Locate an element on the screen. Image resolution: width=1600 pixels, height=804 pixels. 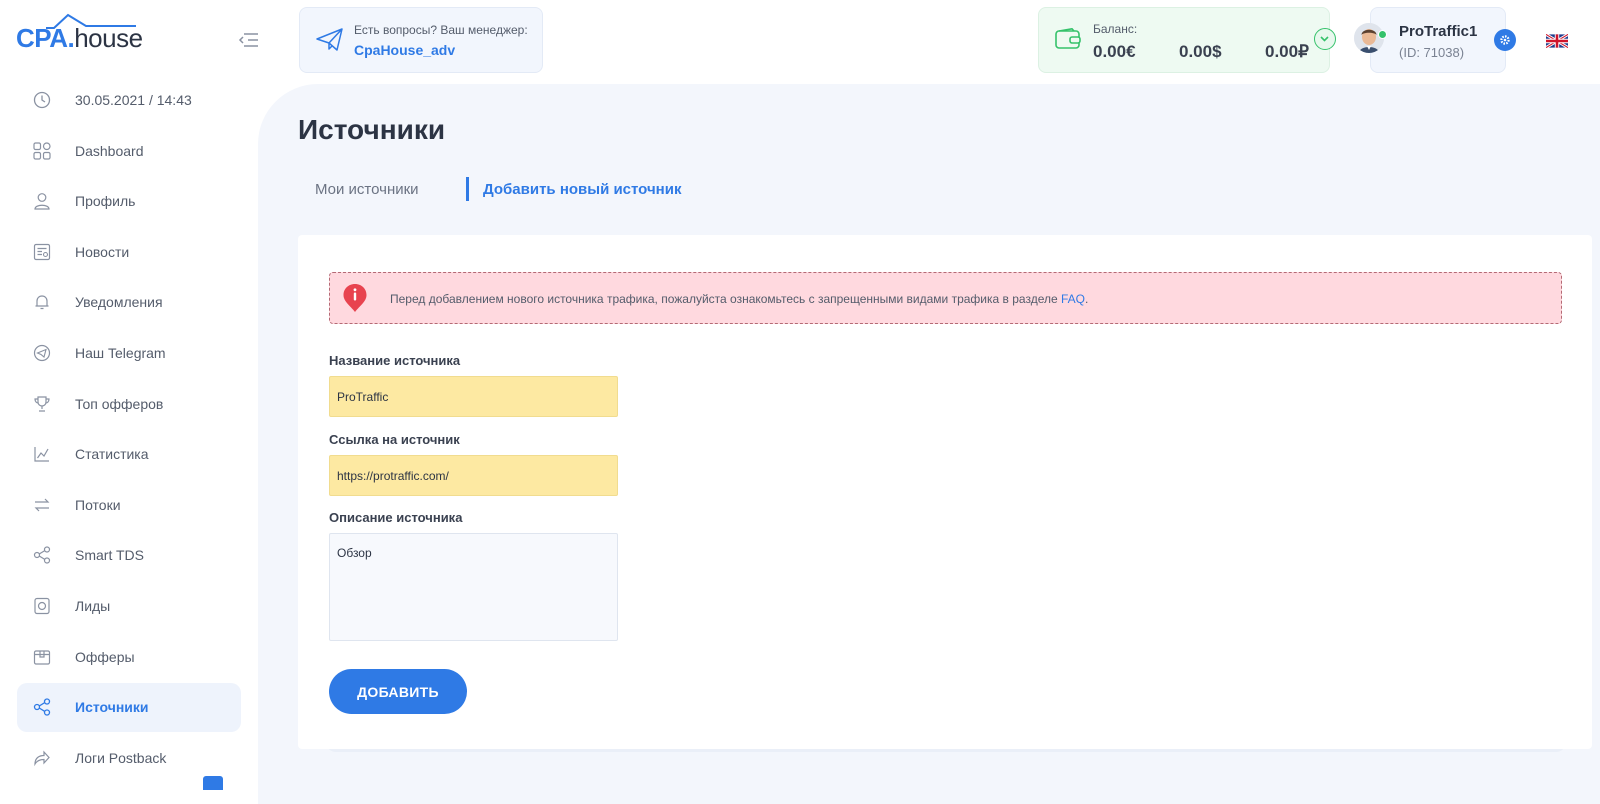
arrows-icon is located at coordinates (42, 505).